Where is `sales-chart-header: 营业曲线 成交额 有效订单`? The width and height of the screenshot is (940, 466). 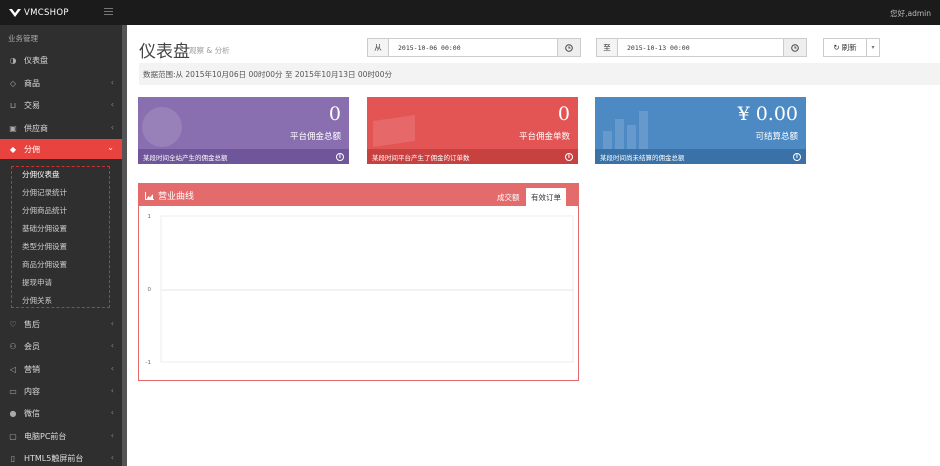
sales-chart-header: 营业曲线 成交额 有效订单 is located at coordinates (358, 195).